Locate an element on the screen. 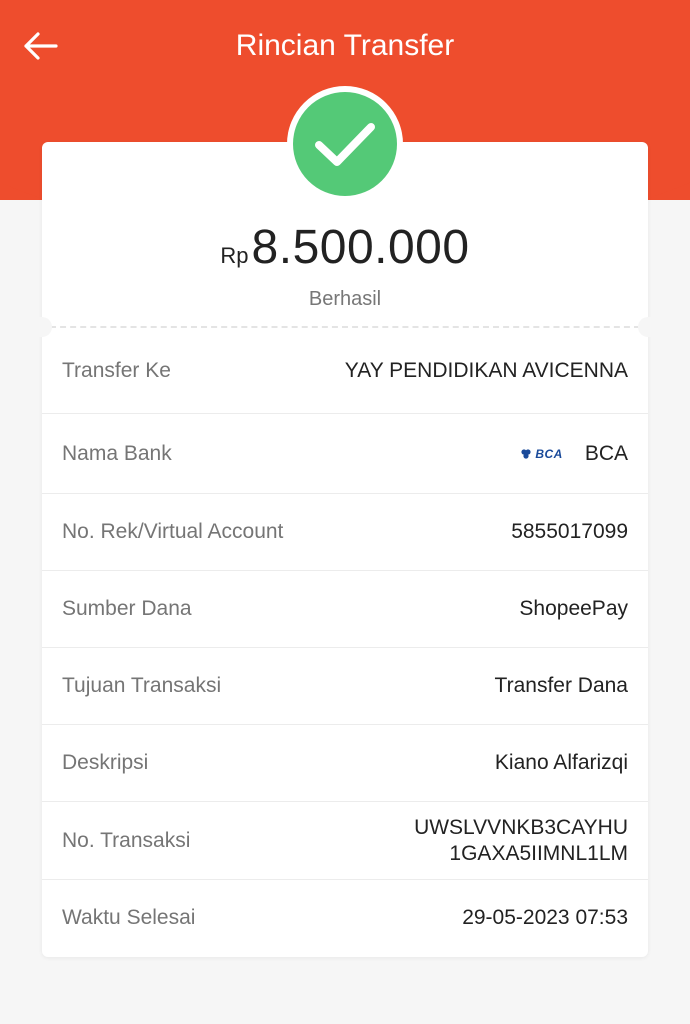 Image resolution: width=690 pixels, height=1024 pixels. detail-row-transfer-to: Transfer Ke YAY PENDIDIKAN AVICENNA is located at coordinates (345, 371).